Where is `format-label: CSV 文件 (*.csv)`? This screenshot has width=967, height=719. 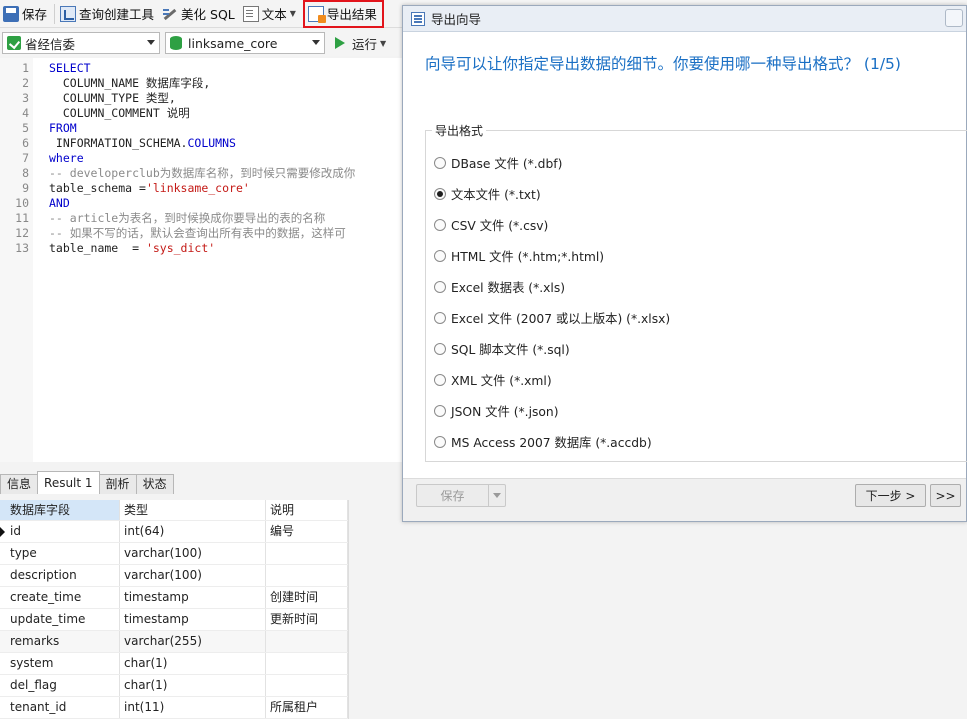 format-label: CSV 文件 (*.csv) is located at coordinates (500, 226).